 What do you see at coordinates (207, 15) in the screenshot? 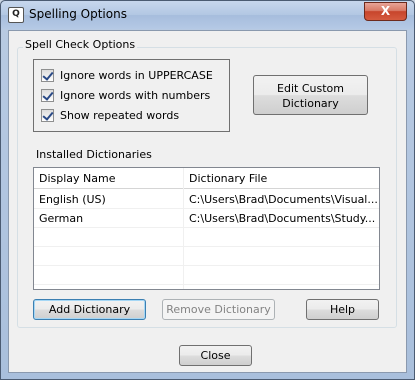
I see `title-bar: Q Spelling Options X` at bounding box center [207, 15].